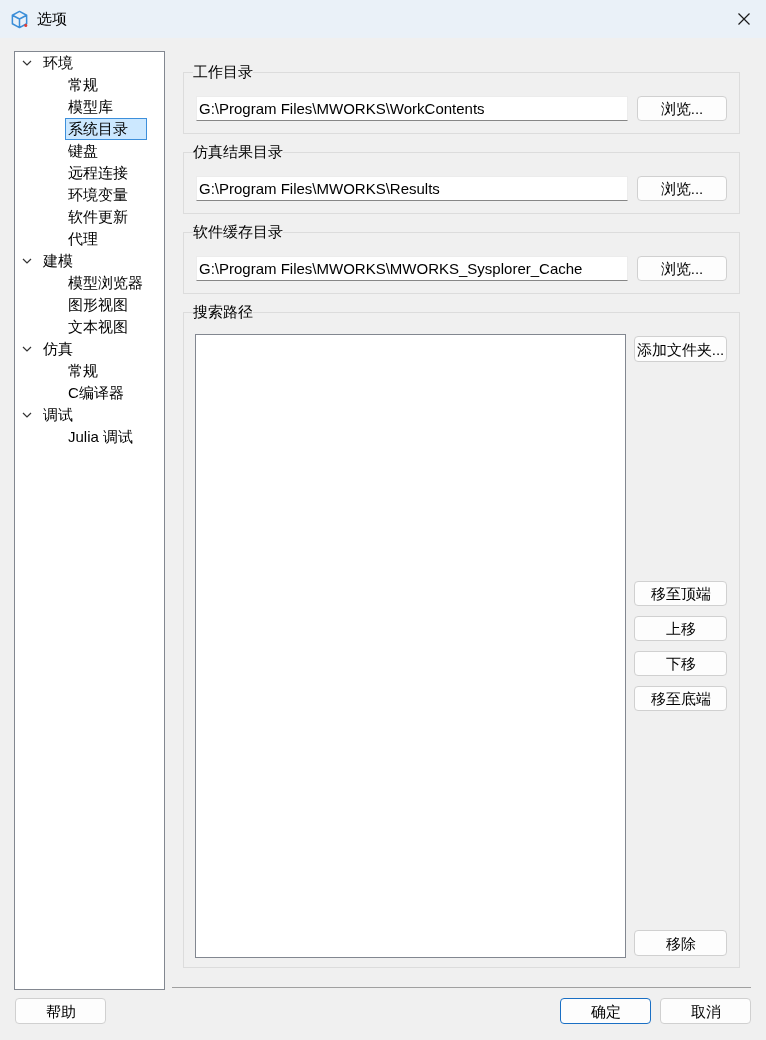 The image size is (766, 1040). Describe the element at coordinates (19, 19) in the screenshot. I see `cube-icon` at that location.